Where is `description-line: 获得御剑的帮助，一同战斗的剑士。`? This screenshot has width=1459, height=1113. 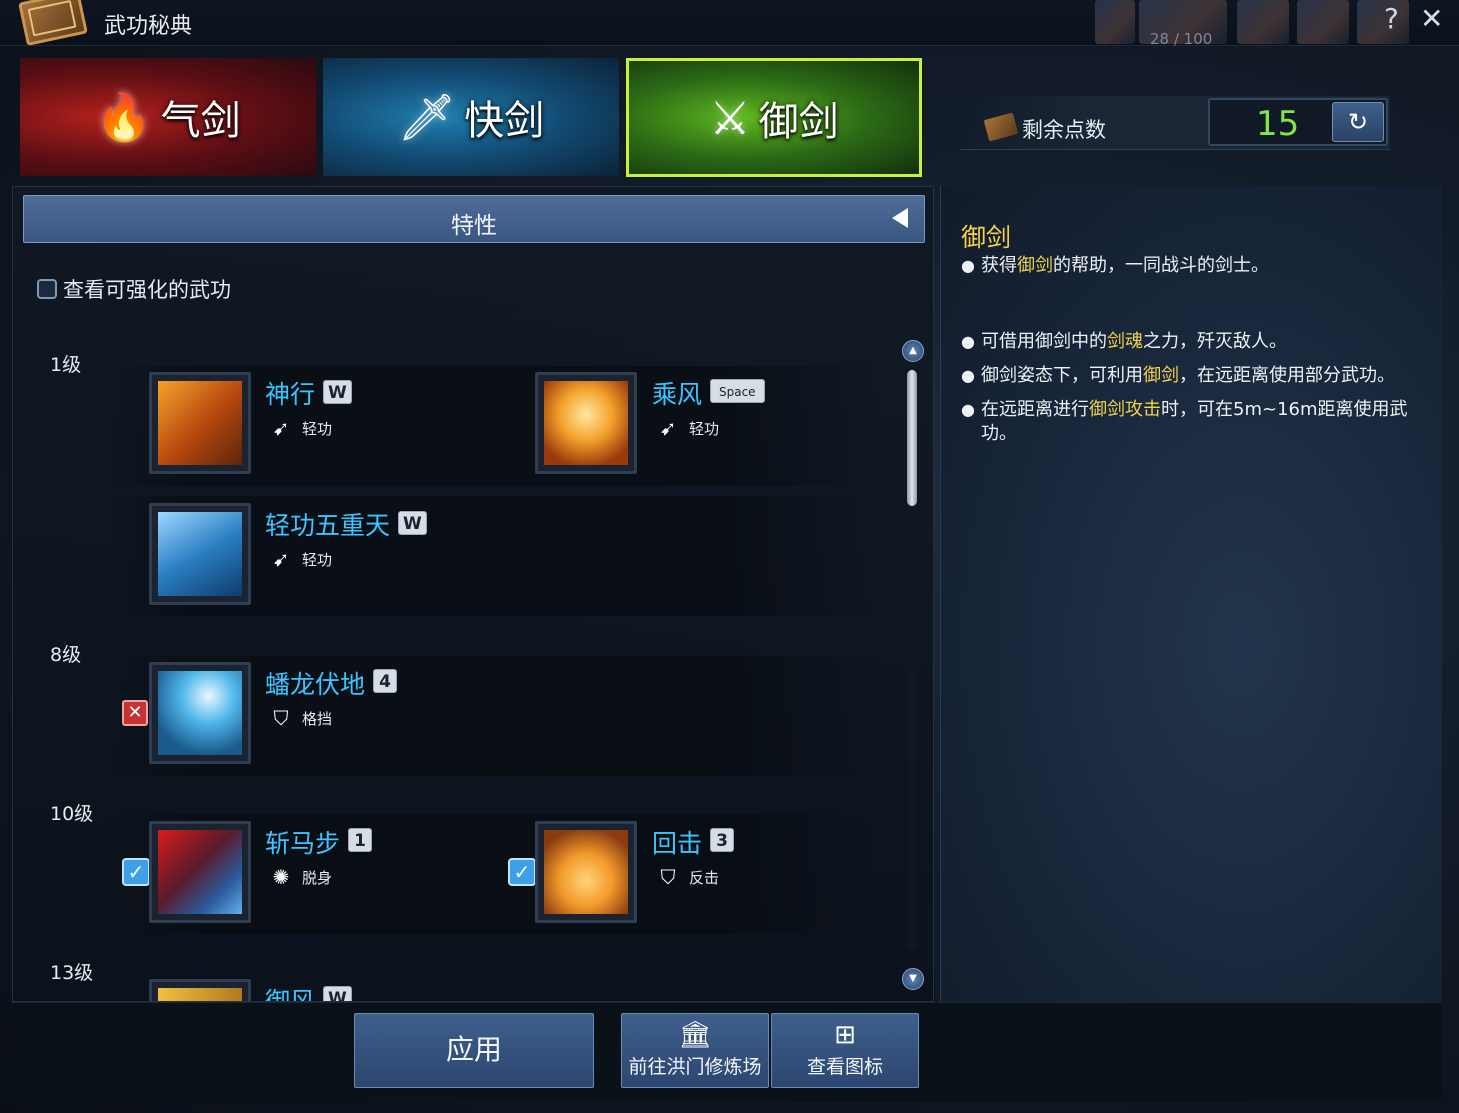 description-line: 获得御剑的帮助，一同战斗的剑士。 is located at coordinates (1191, 266).